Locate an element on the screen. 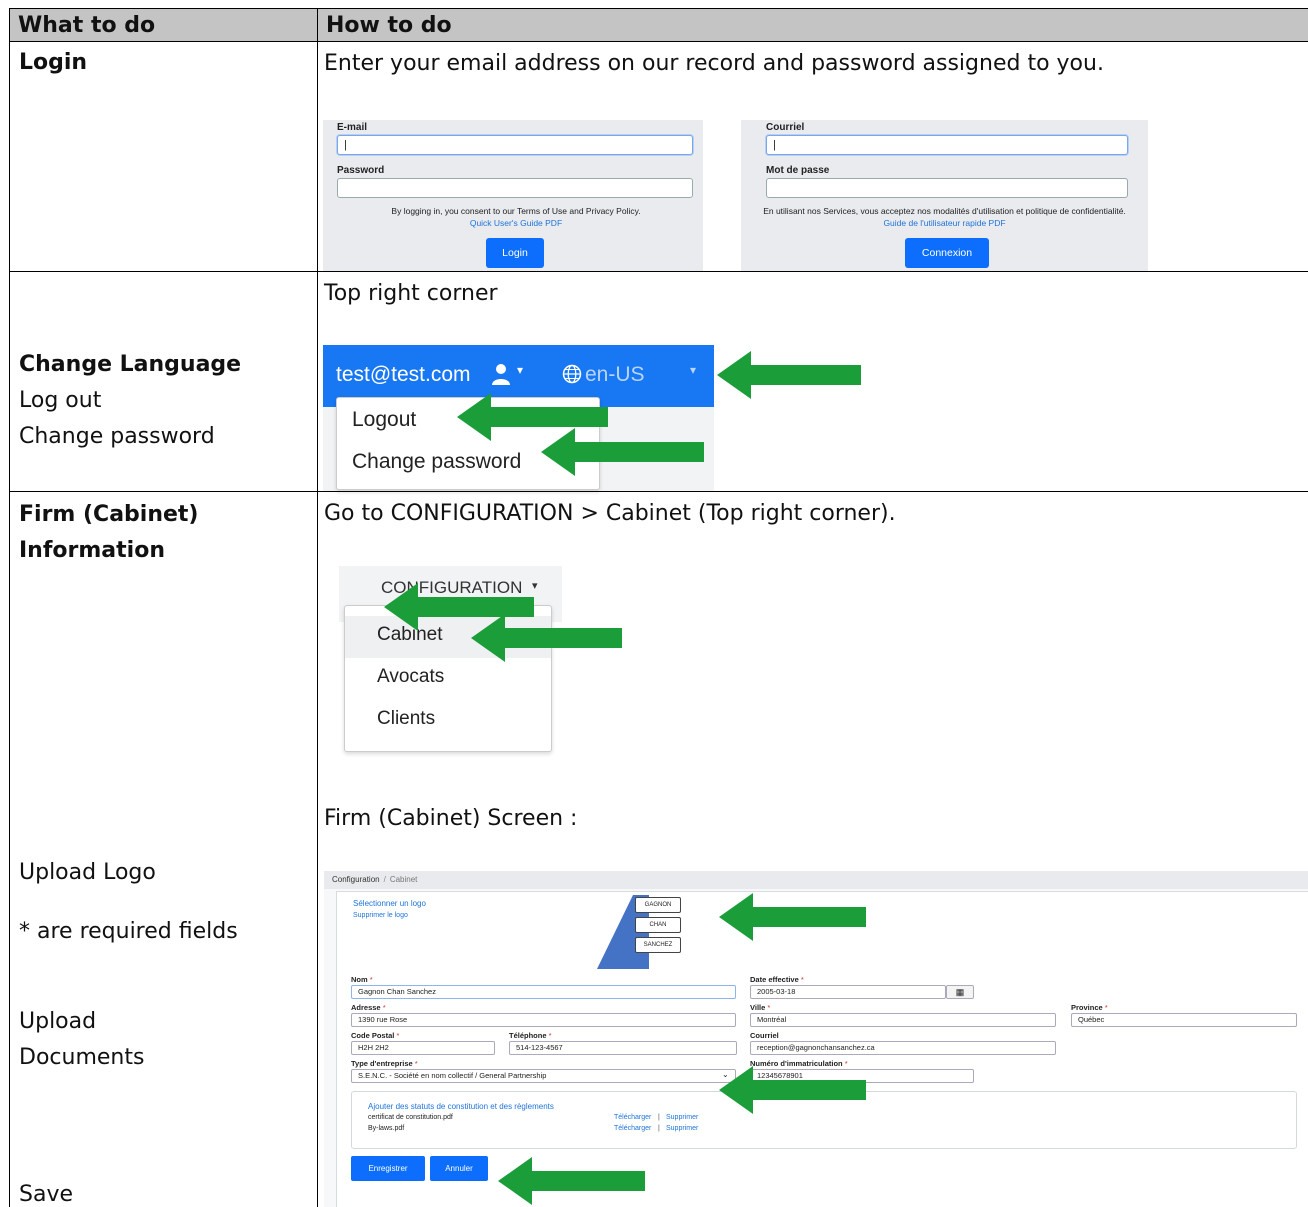 The image size is (1308, 1207). logo-word: GAGNON is located at coordinates (658, 905).